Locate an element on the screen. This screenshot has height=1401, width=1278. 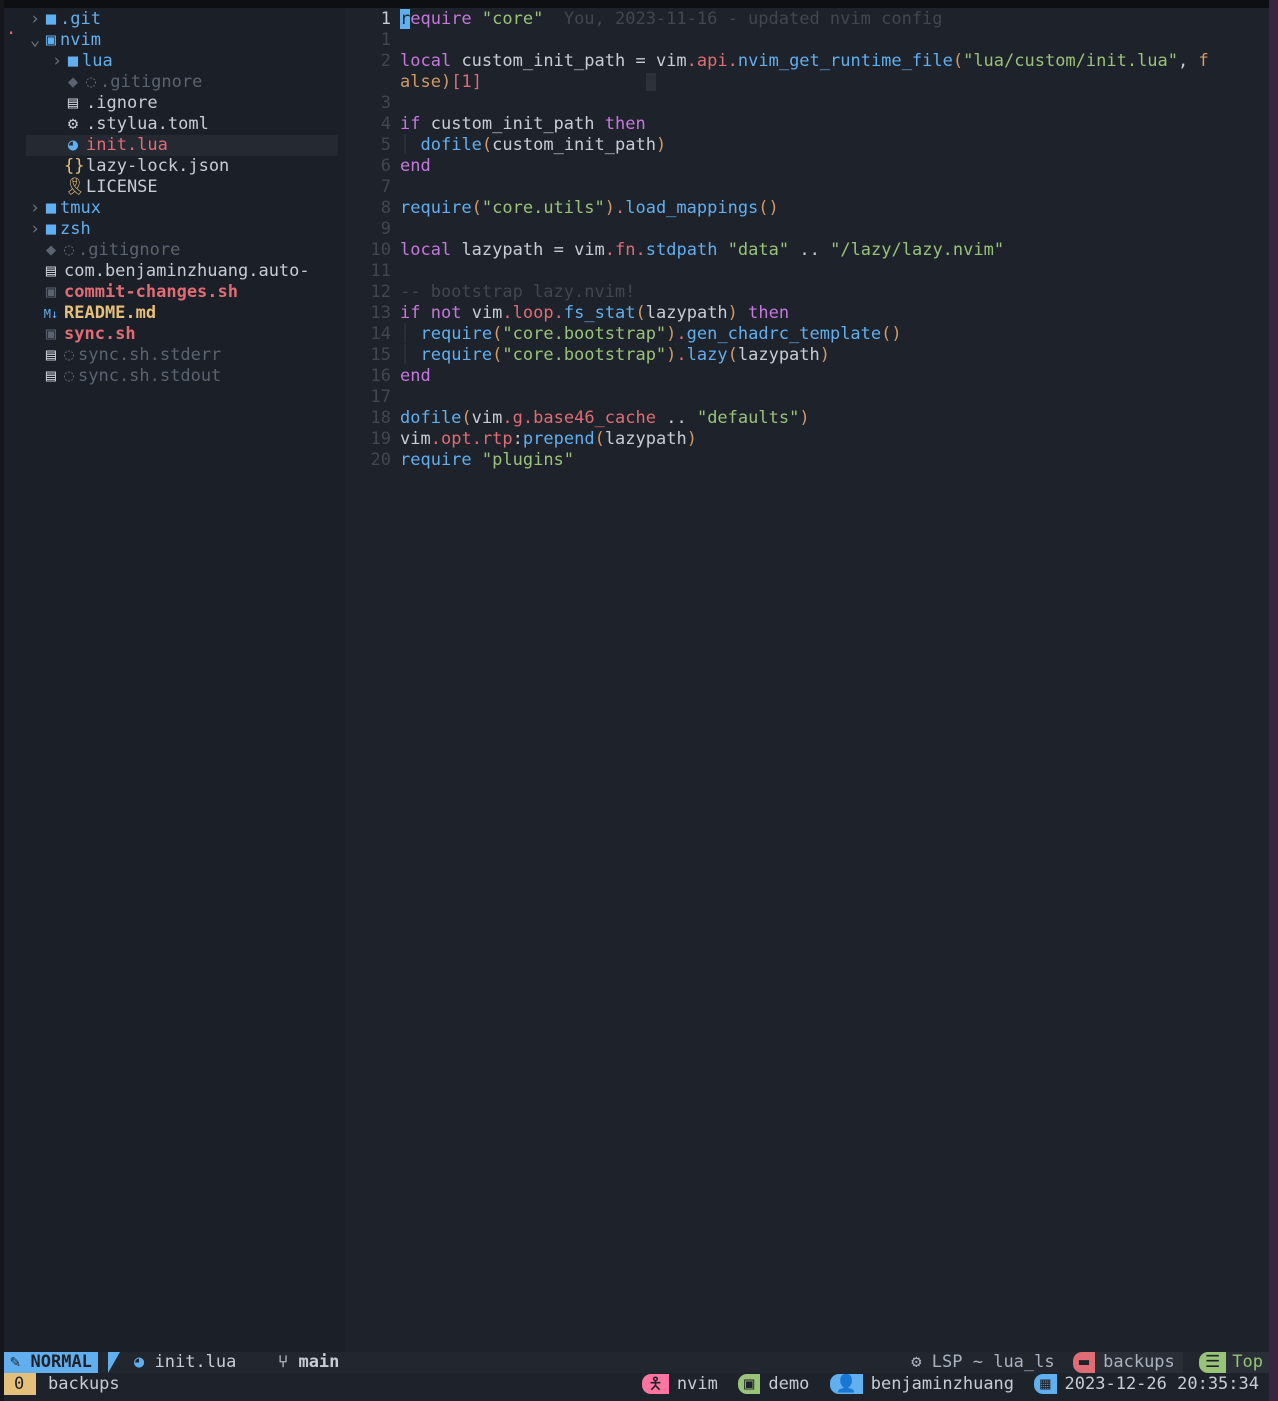
vim-icon: ✎ is located at coordinates (15, 1362).